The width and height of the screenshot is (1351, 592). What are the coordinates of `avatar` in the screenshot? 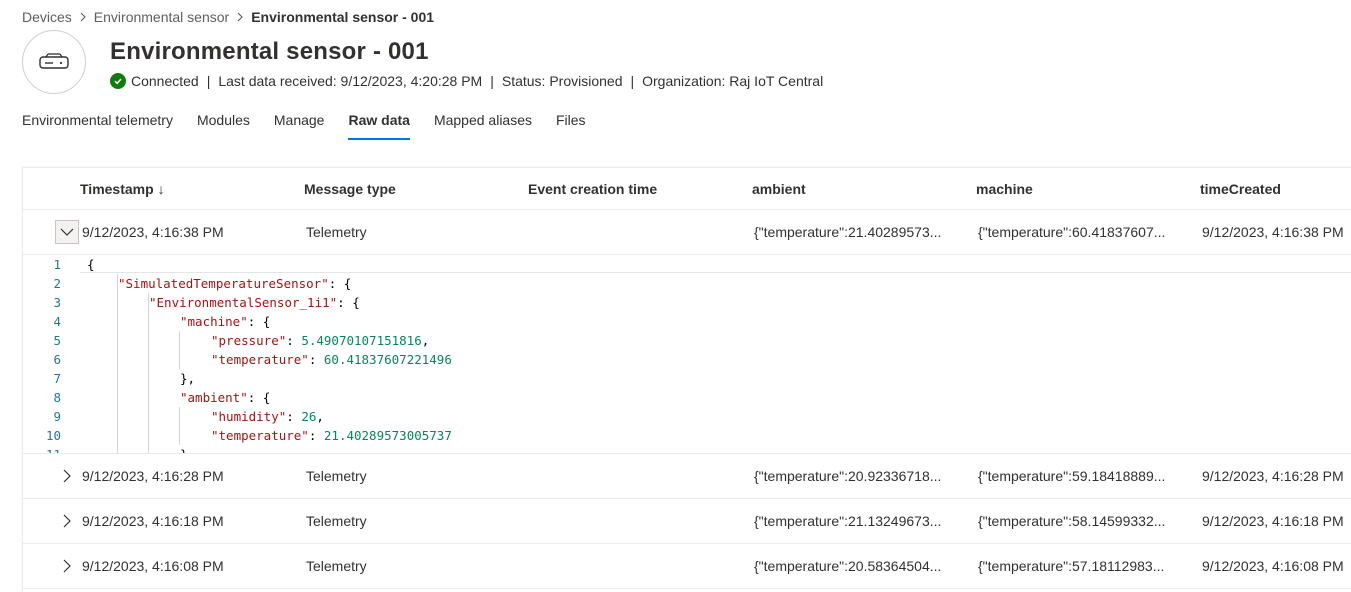 It's located at (54, 62).